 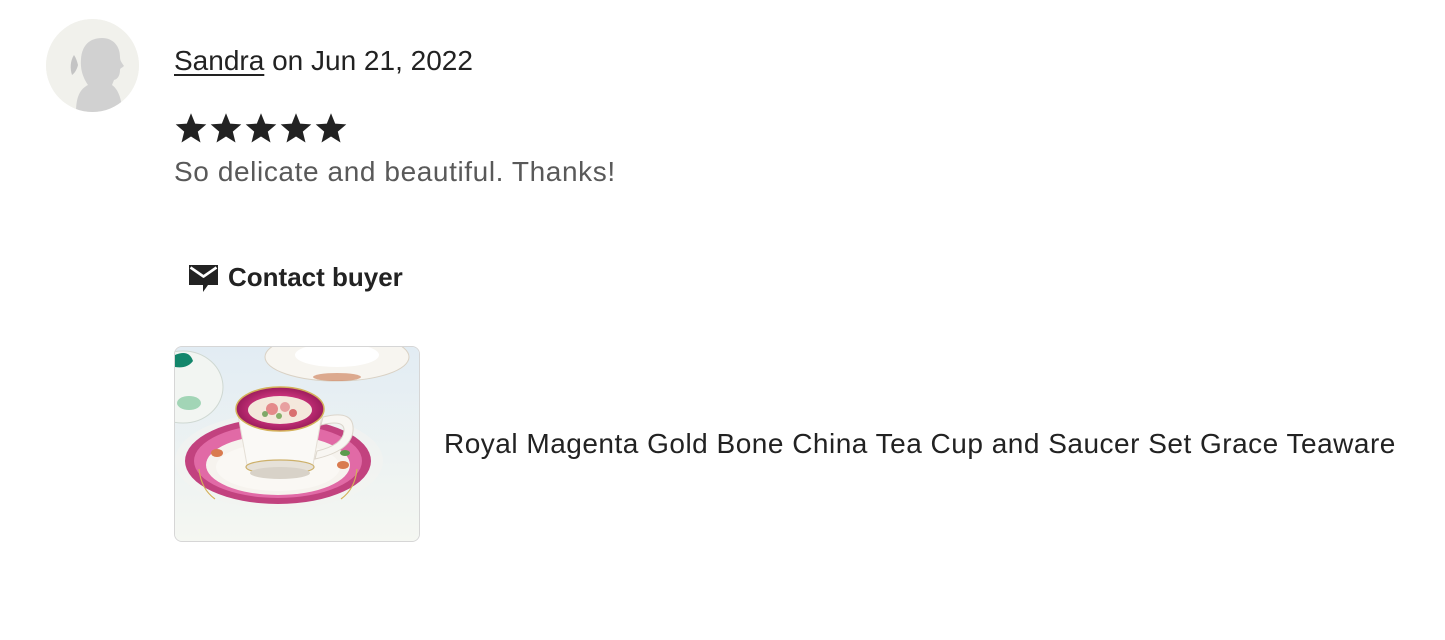 I want to click on review-text: So delicate and beautiful. Thanks!, so click(x=395, y=171).